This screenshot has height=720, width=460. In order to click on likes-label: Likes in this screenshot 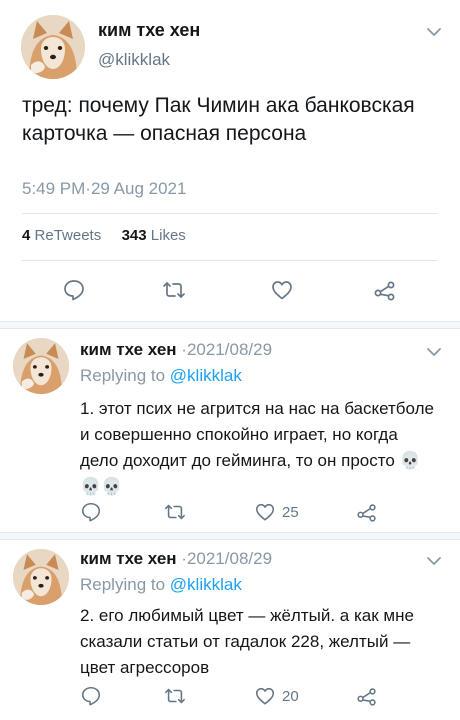, I will do `click(168, 235)`.